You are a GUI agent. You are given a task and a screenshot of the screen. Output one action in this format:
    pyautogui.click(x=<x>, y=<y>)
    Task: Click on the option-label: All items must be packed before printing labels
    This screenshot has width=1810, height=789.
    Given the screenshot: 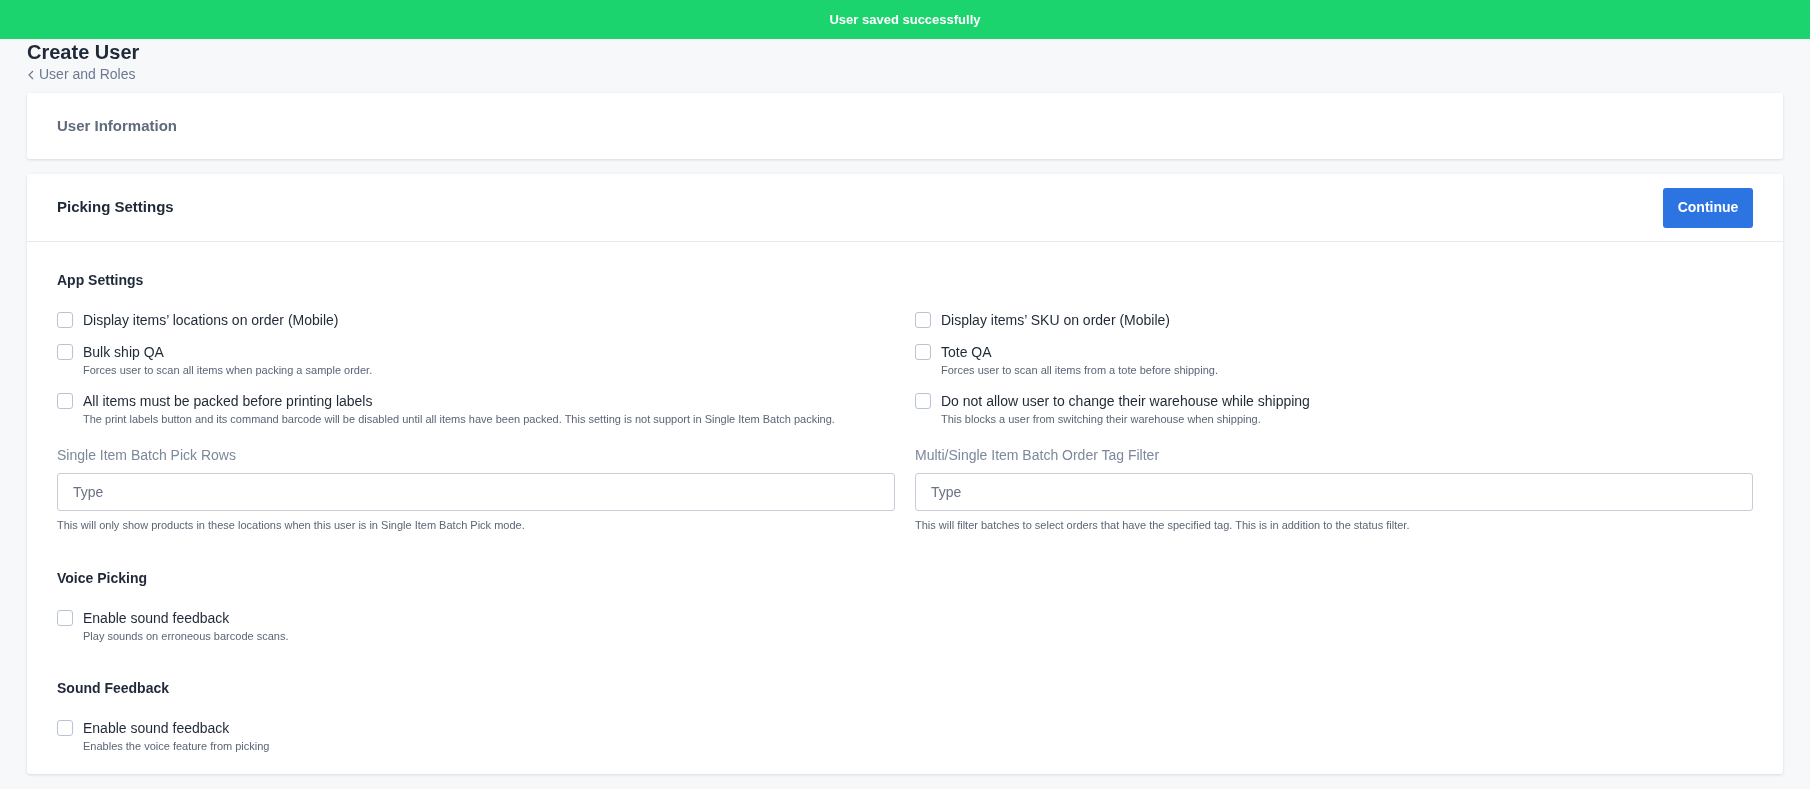 What is the action you would take?
    pyautogui.click(x=228, y=401)
    